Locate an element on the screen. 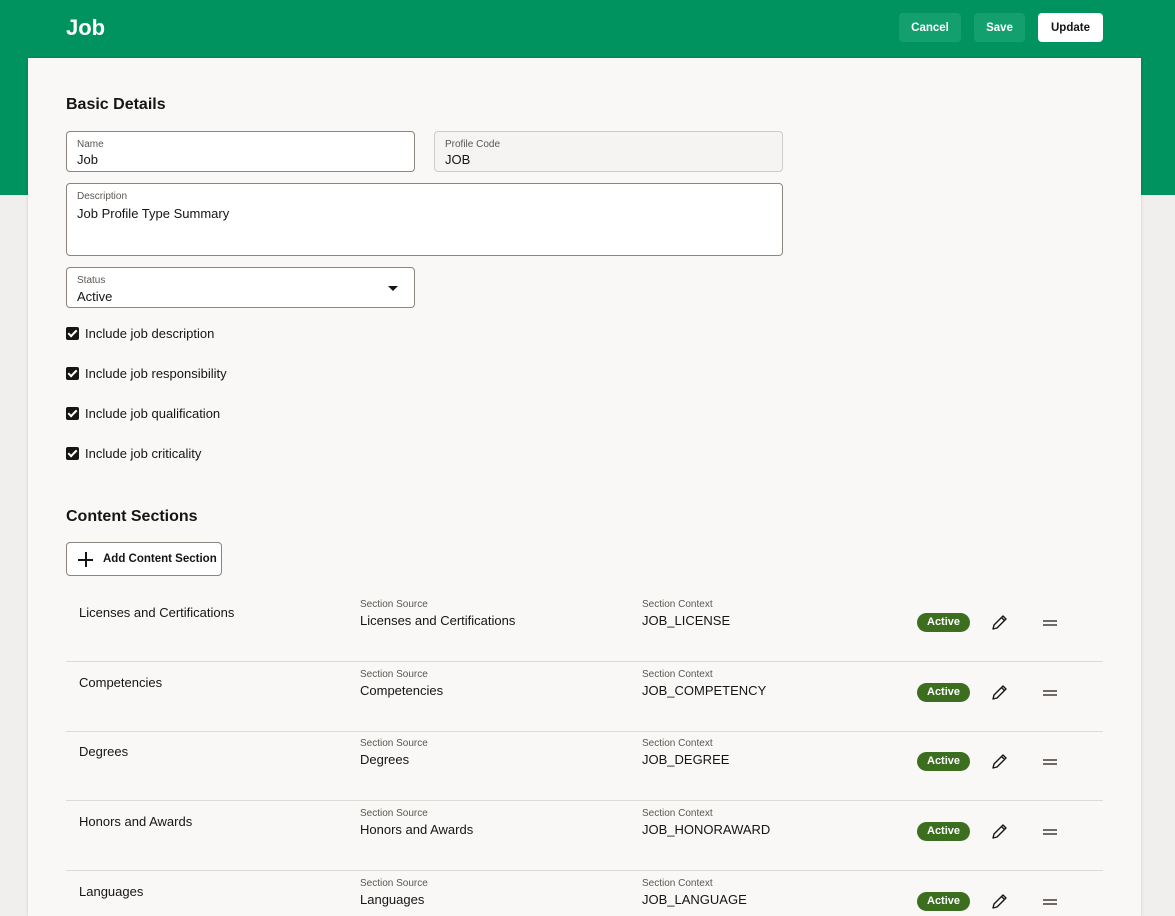 Image resolution: width=1175 pixels, height=916 pixels. basic-details-heading: Basic Details is located at coordinates (116, 104).